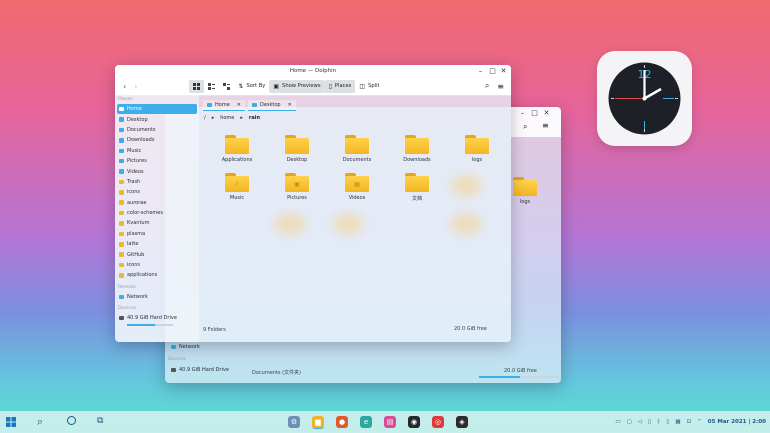 This screenshot has width=770, height=433. Describe the element at coordinates (417, 187) in the screenshot. I see `folder-item: 文档` at that location.